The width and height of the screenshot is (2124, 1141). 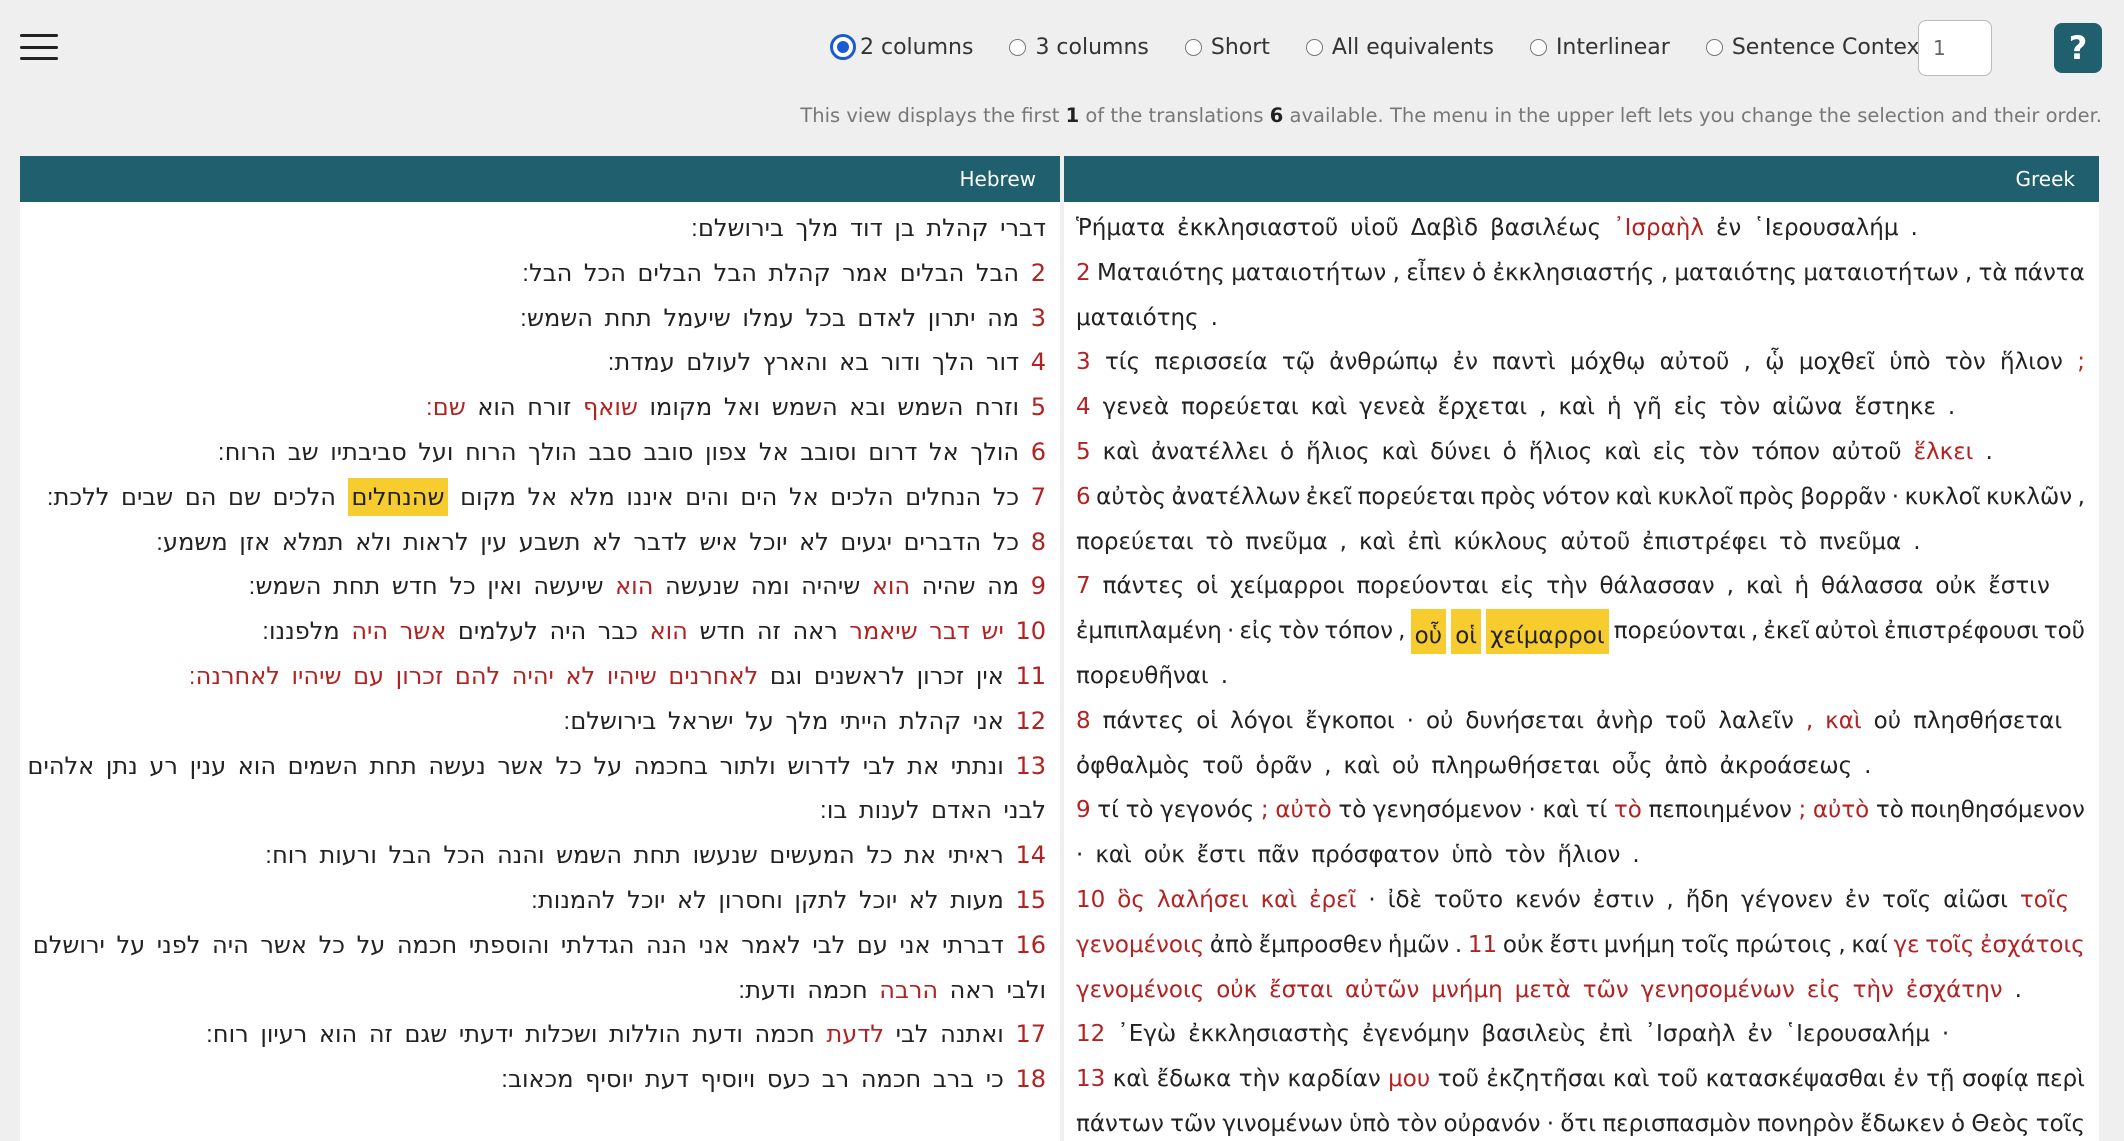 What do you see at coordinates (1122, 362) in the screenshot?
I see `greek-word: τίς` at bounding box center [1122, 362].